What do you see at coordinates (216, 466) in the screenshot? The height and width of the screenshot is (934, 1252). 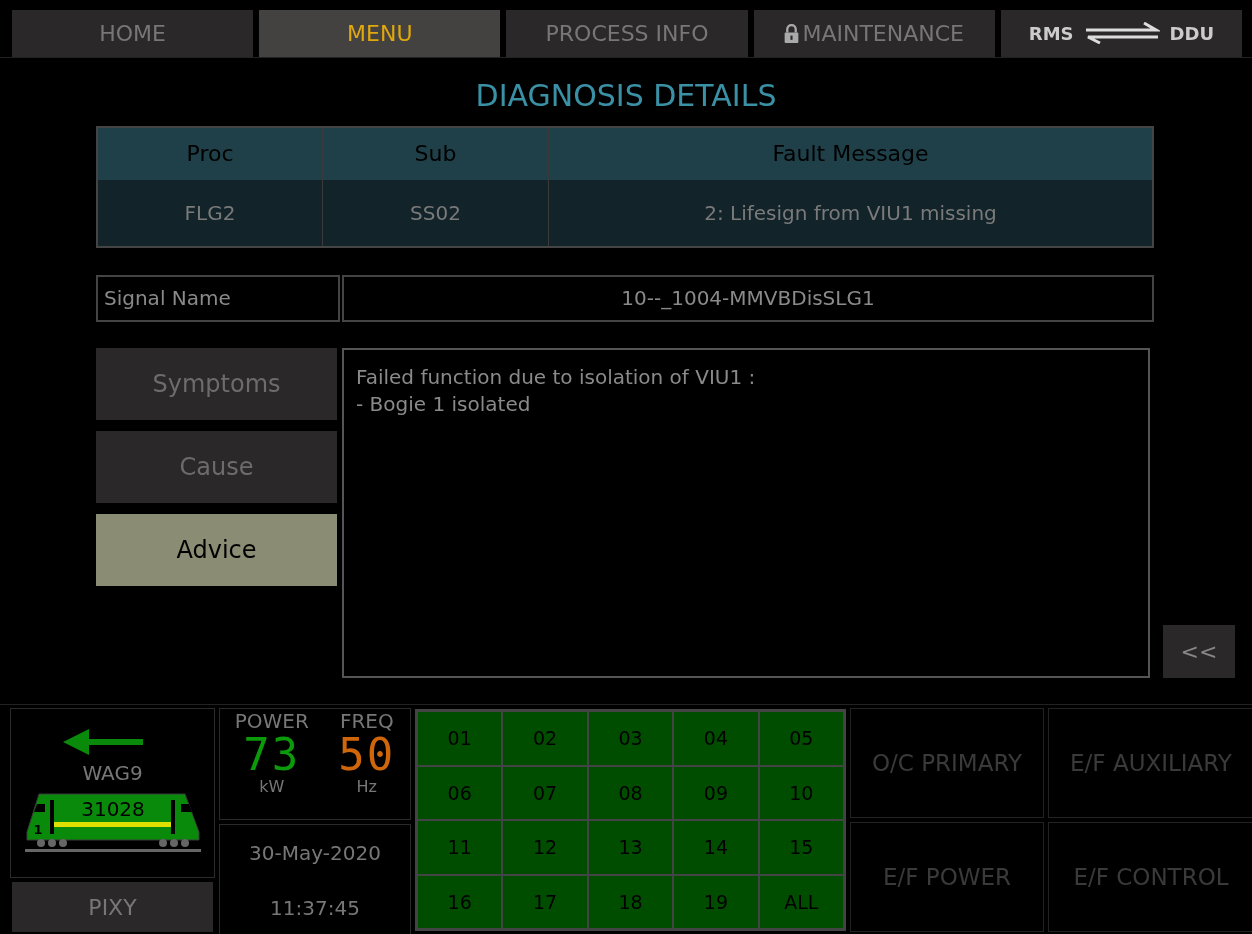 I see `detail-tab: Cause` at bounding box center [216, 466].